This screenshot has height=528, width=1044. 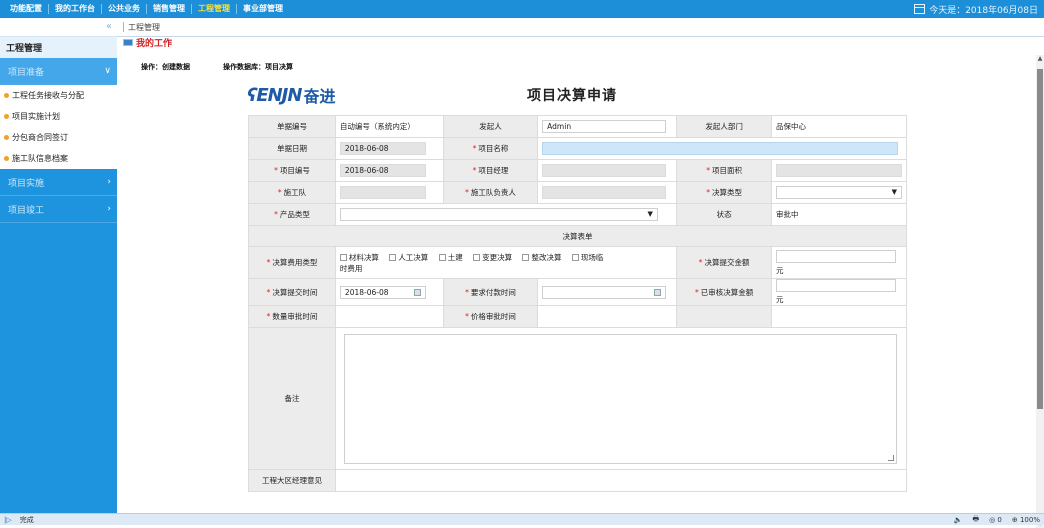 What do you see at coordinates (147, 42) in the screenshot?
I see `my-work-header: 我的工作` at bounding box center [147, 42].